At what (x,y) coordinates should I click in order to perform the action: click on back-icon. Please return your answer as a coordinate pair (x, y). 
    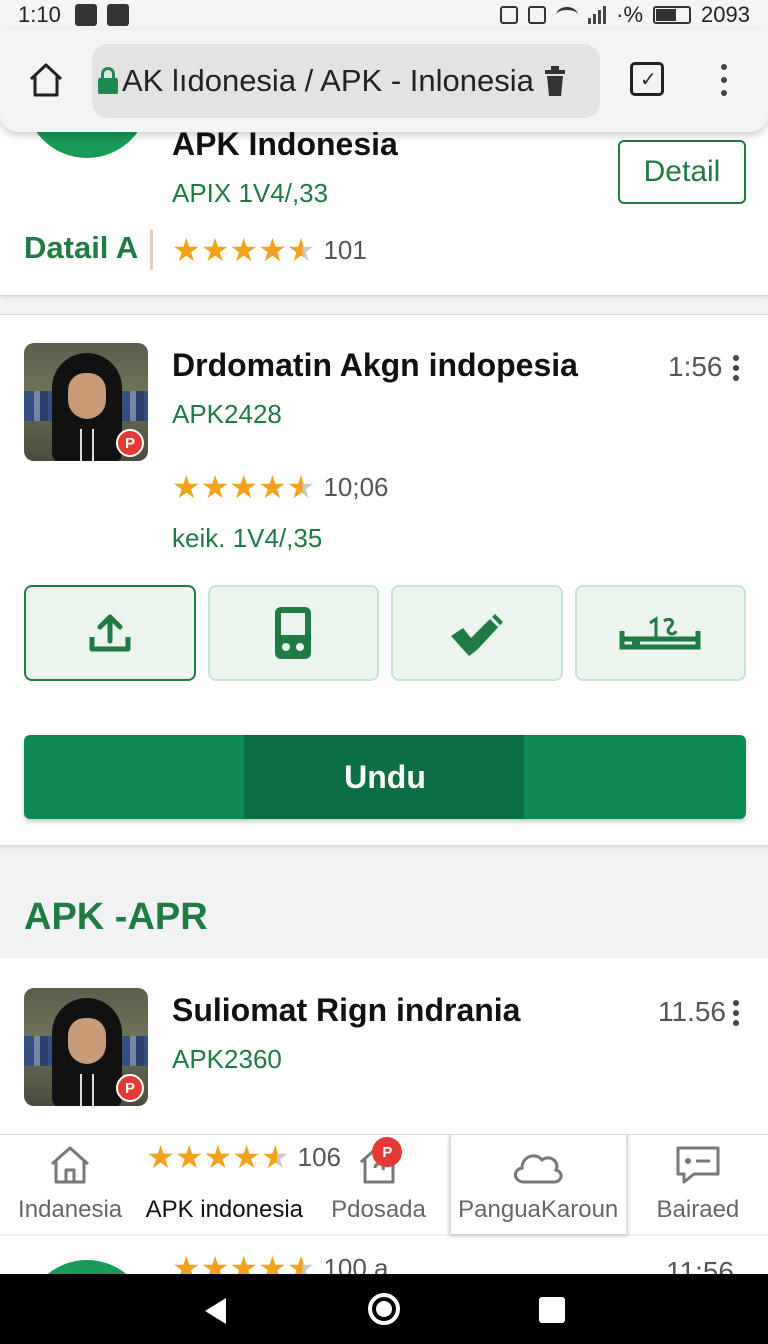
    Looking at the image, I should click on (215, 1311).